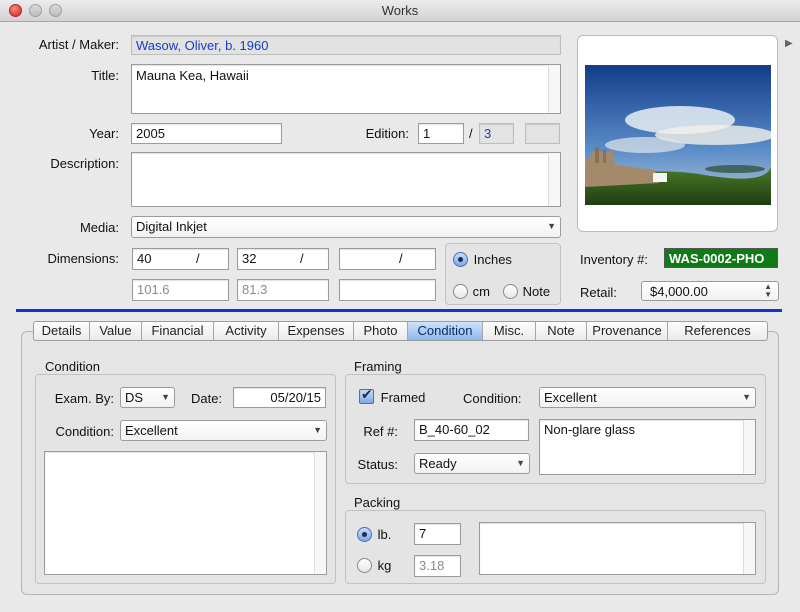 The image size is (800, 612). Describe the element at coordinates (384, 535) in the screenshot. I see `lb-label: lb.` at that location.